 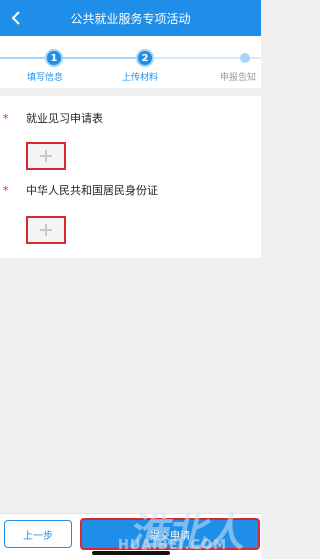 I want to click on submit-button: 提交申请, so click(x=170, y=534).